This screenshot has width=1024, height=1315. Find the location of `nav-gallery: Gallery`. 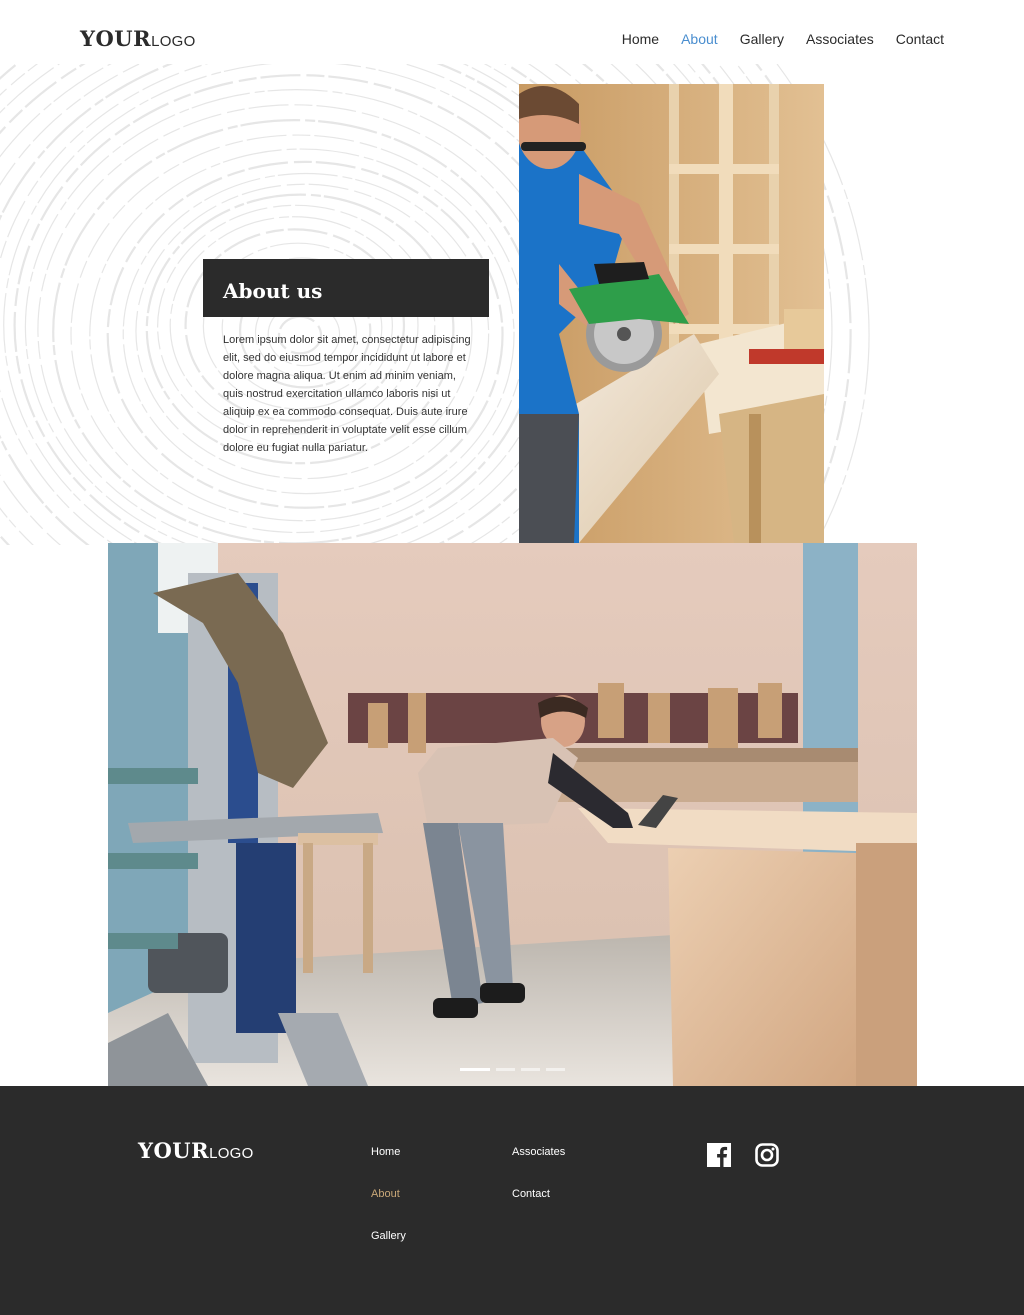

nav-gallery: Gallery is located at coordinates (762, 39).